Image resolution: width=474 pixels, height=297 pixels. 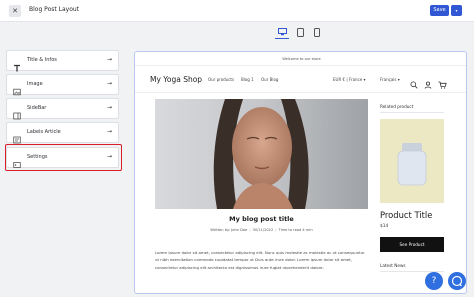 I want to click on cart-icon, so click(x=442, y=81).